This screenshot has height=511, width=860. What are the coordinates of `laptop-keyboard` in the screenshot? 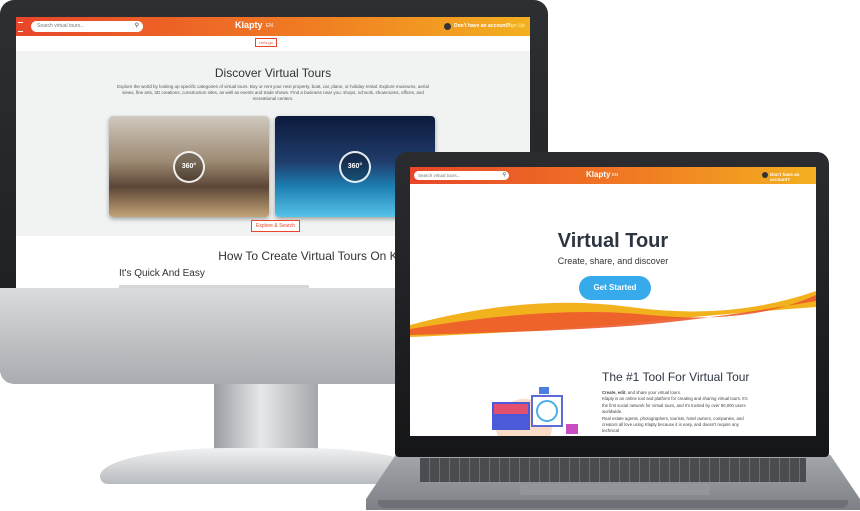 It's located at (613, 470).